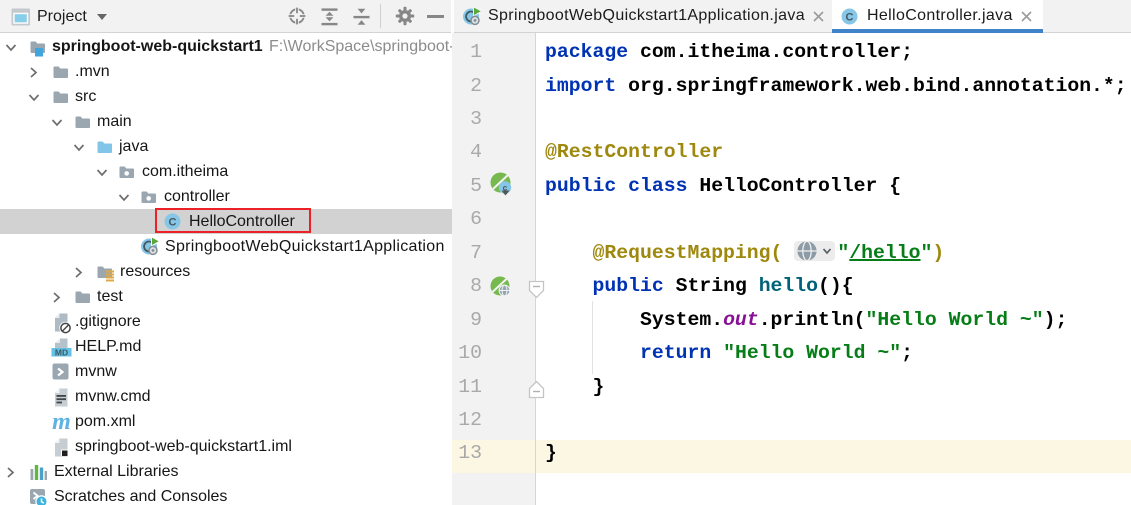 The width and height of the screenshot is (1131, 505). Describe the element at coordinates (61, 422) in the screenshot. I see `svg-text: m` at that location.